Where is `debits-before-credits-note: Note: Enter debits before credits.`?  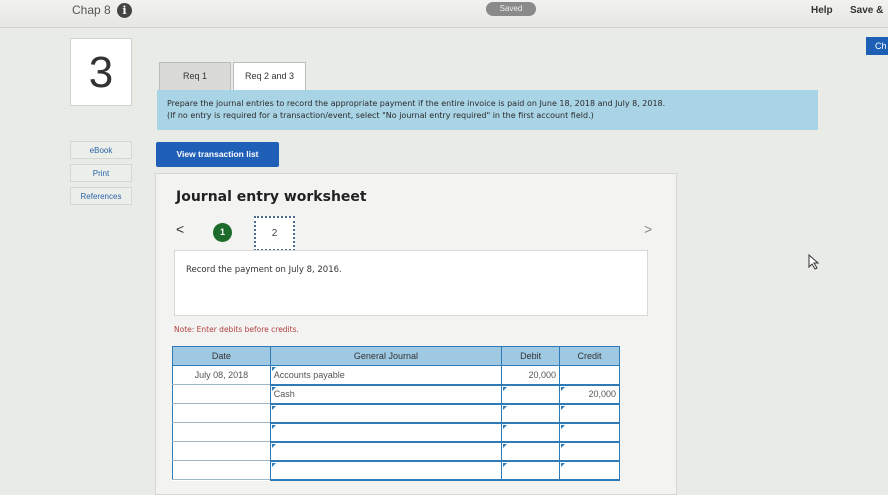
debits-before-credits-note: Note: Enter debits before credits. is located at coordinates (236, 329).